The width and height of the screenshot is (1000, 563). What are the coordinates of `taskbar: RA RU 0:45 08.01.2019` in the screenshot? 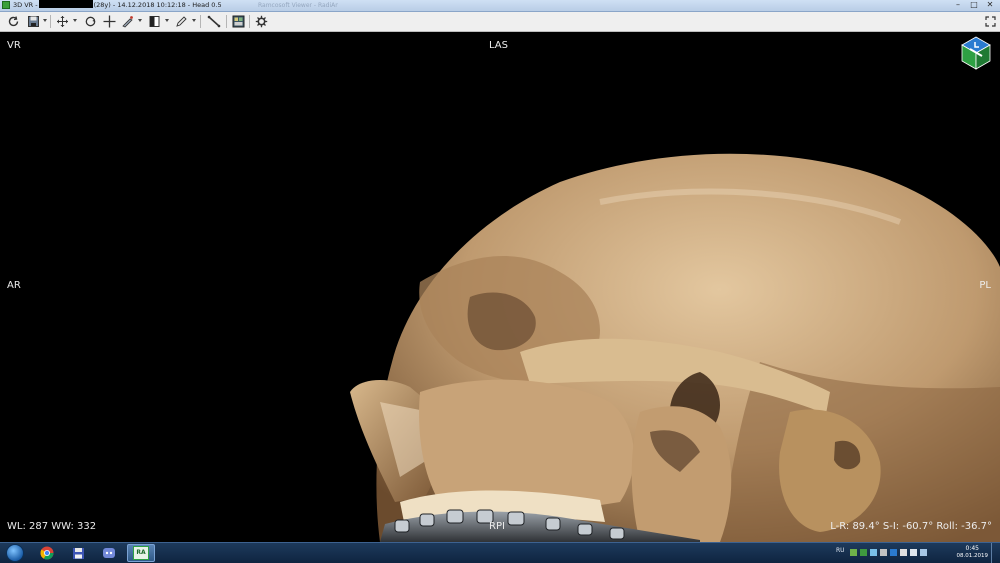 It's located at (500, 552).